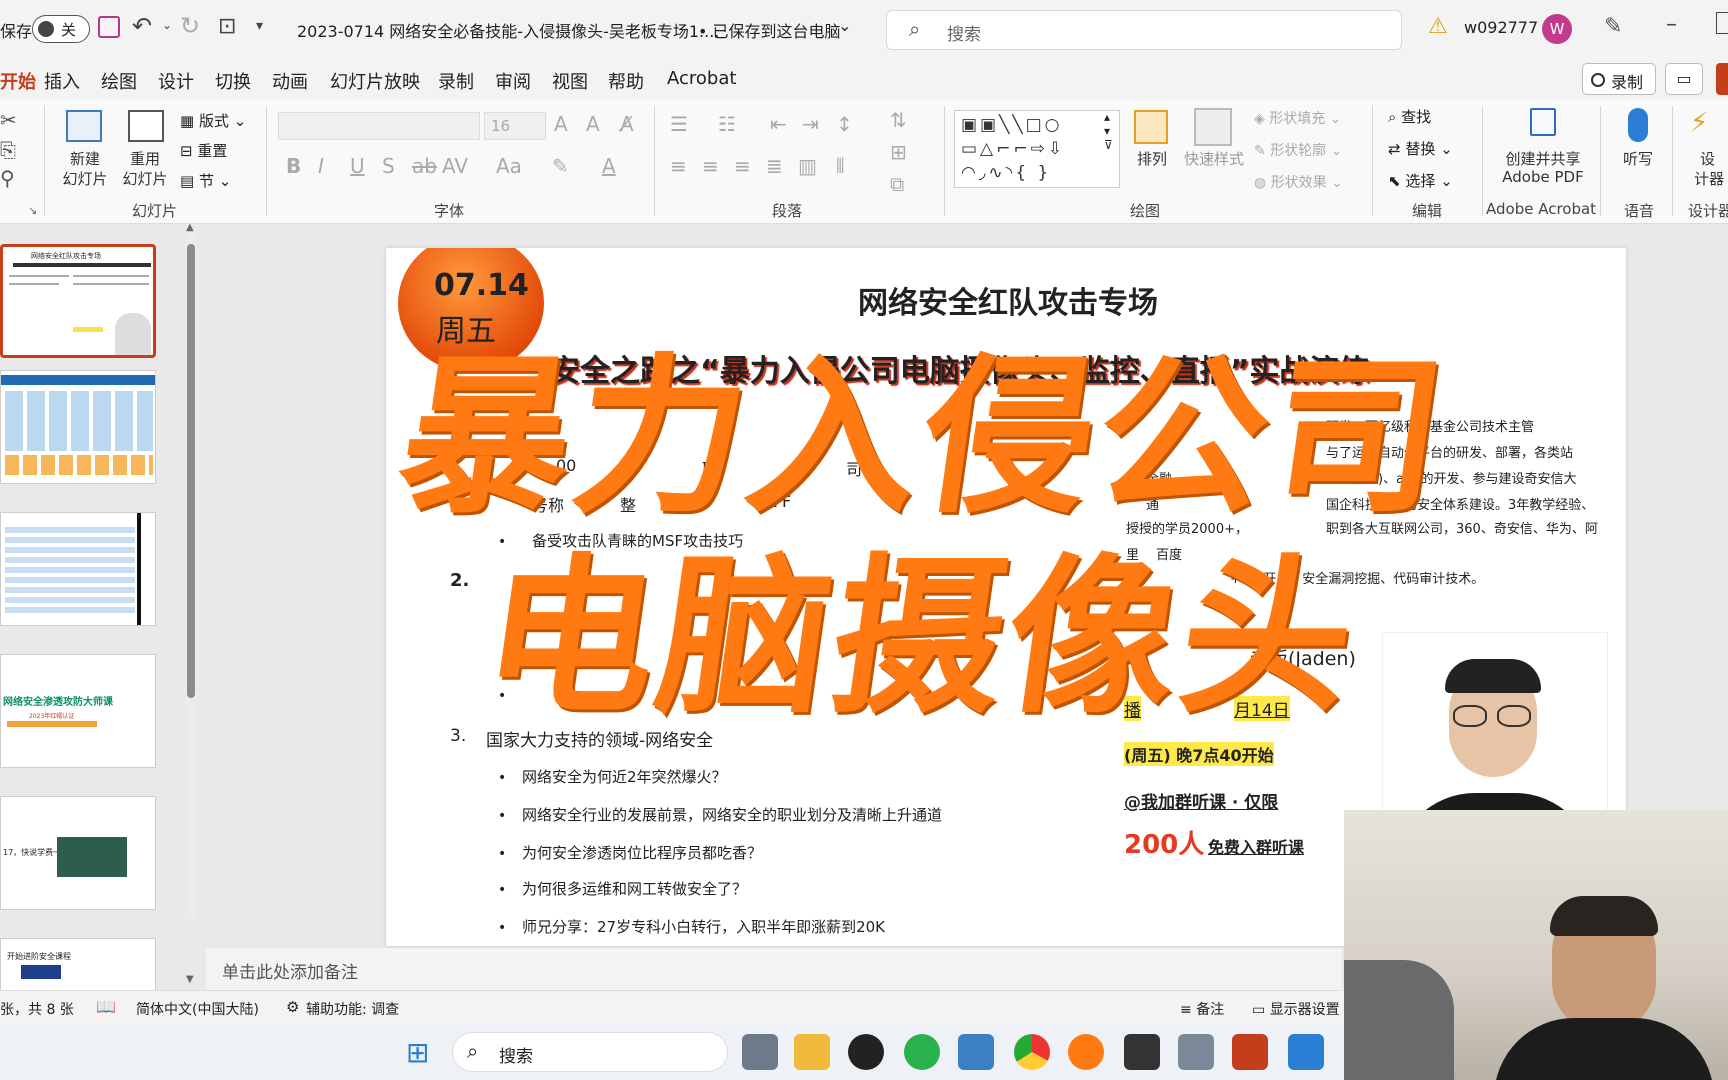  Describe the element at coordinates (1409, 116) in the screenshot. I see `find-button: ⌕ 查找` at that location.